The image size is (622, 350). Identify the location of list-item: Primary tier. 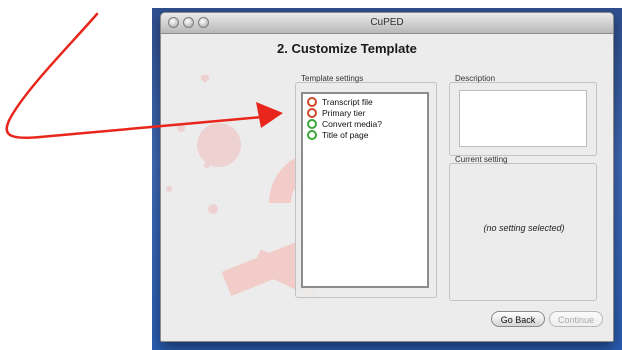
(367, 113).